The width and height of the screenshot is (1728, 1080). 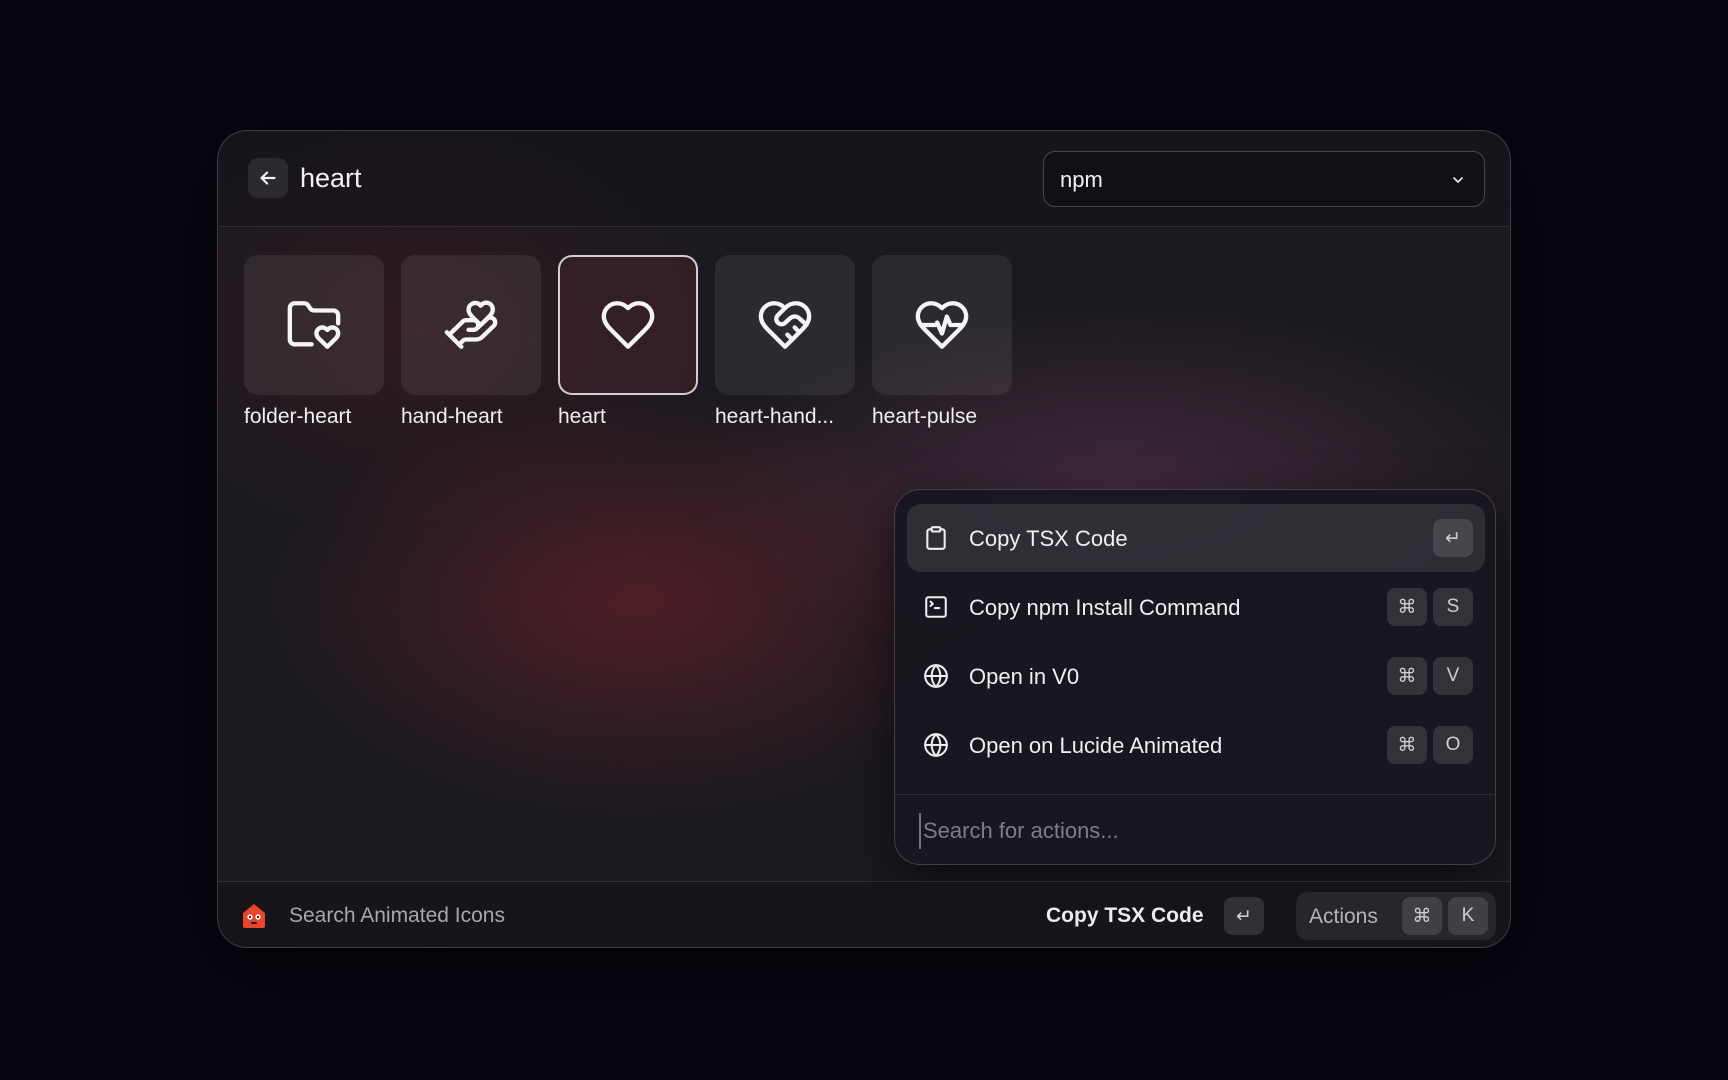 I want to click on k-key: K, so click(x=1468, y=916).